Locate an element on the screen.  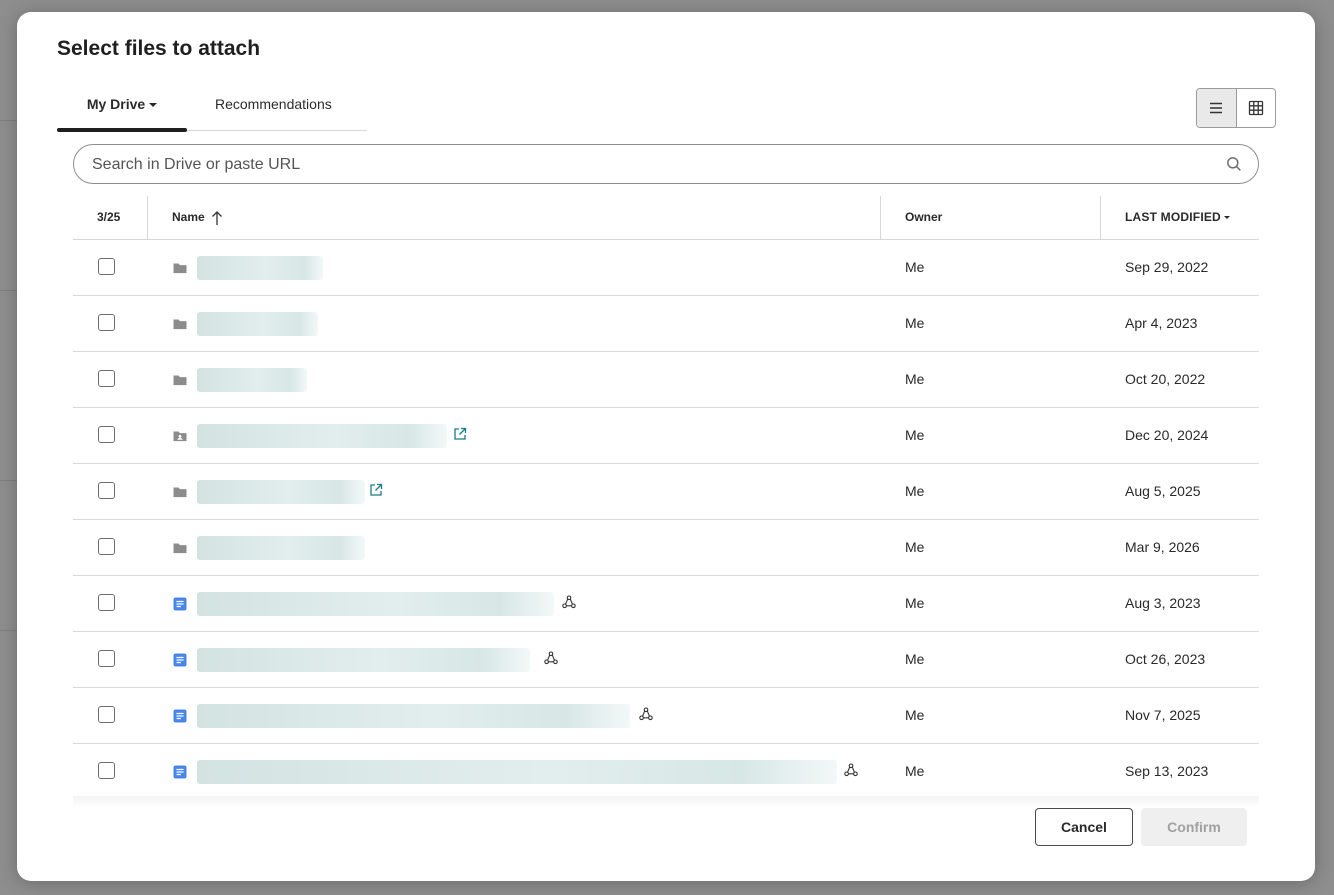
modified-cell: Aug 3, 2023 is located at coordinates (1163, 603).